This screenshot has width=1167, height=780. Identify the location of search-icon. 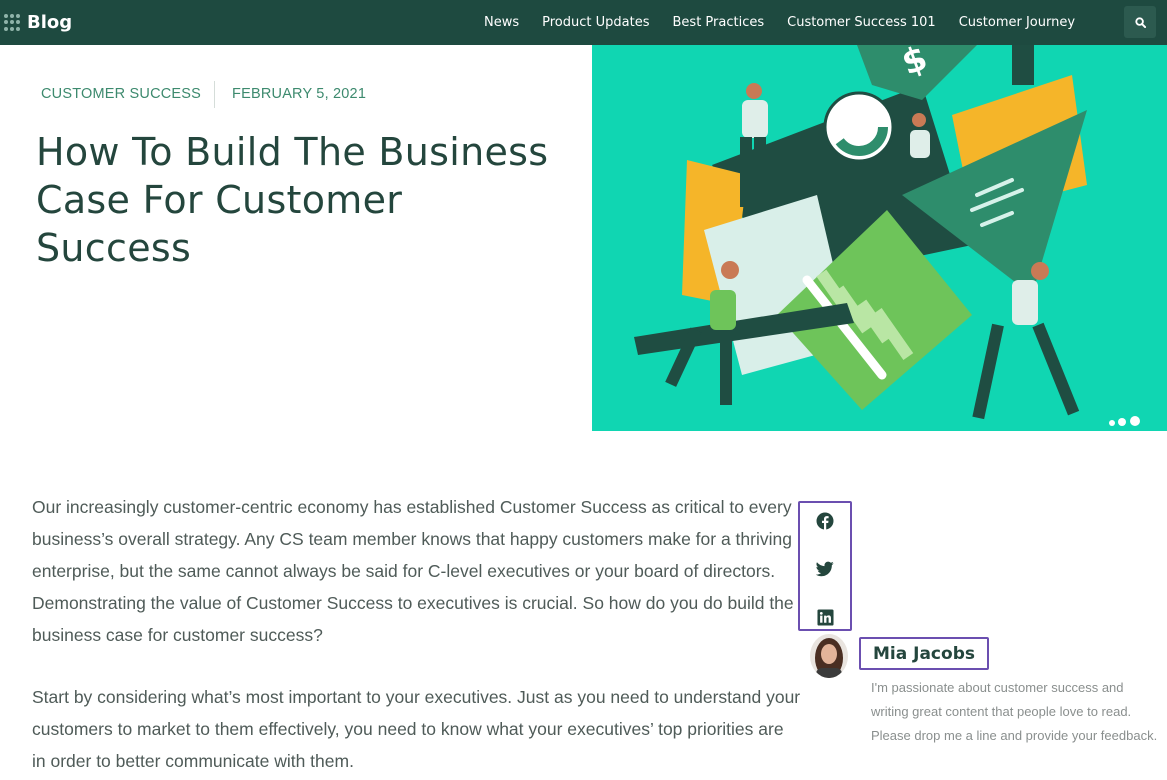
(1140, 22).